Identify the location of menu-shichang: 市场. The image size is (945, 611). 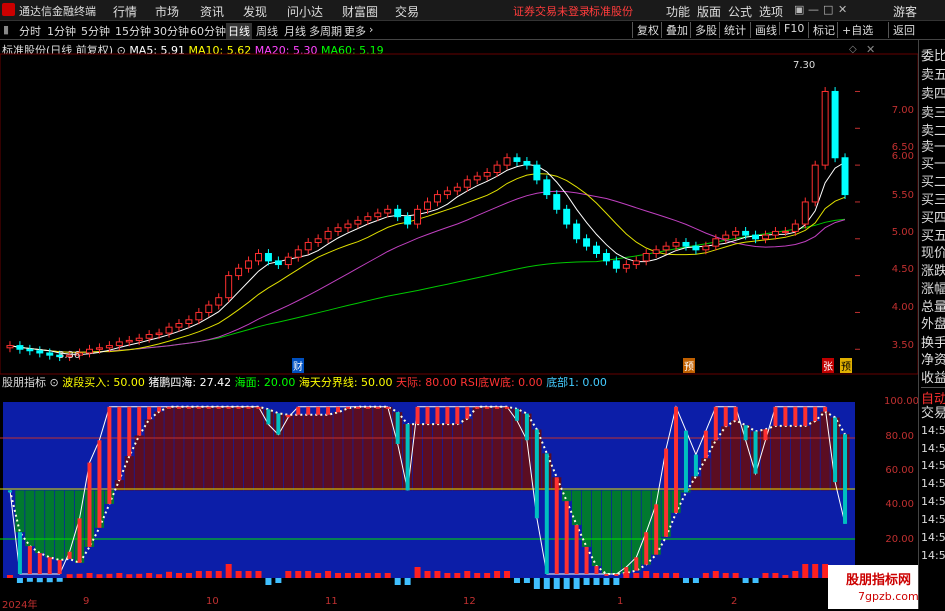
(167, 11).